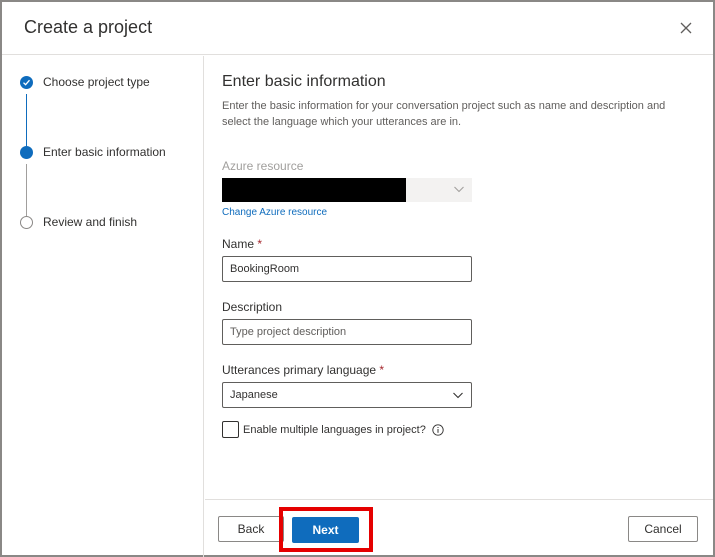 This screenshot has width=715, height=557. What do you see at coordinates (357, 28) in the screenshot?
I see `dialog-header: Create a project` at bounding box center [357, 28].